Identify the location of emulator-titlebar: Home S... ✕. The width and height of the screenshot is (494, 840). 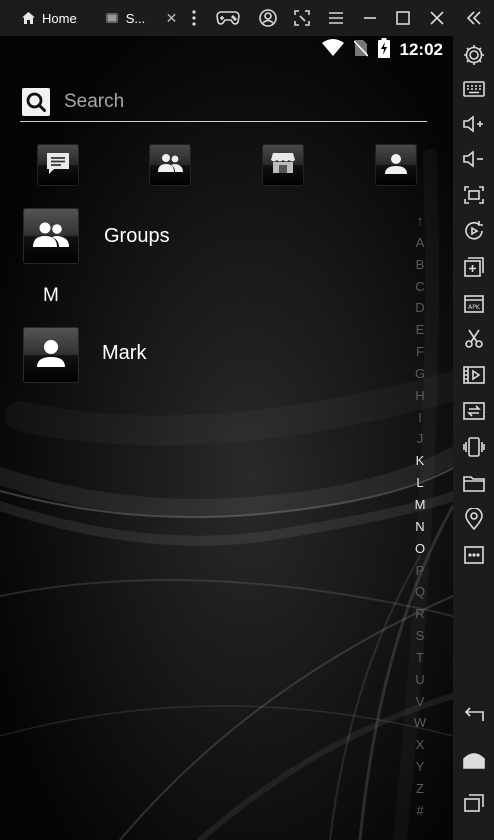
(247, 18).